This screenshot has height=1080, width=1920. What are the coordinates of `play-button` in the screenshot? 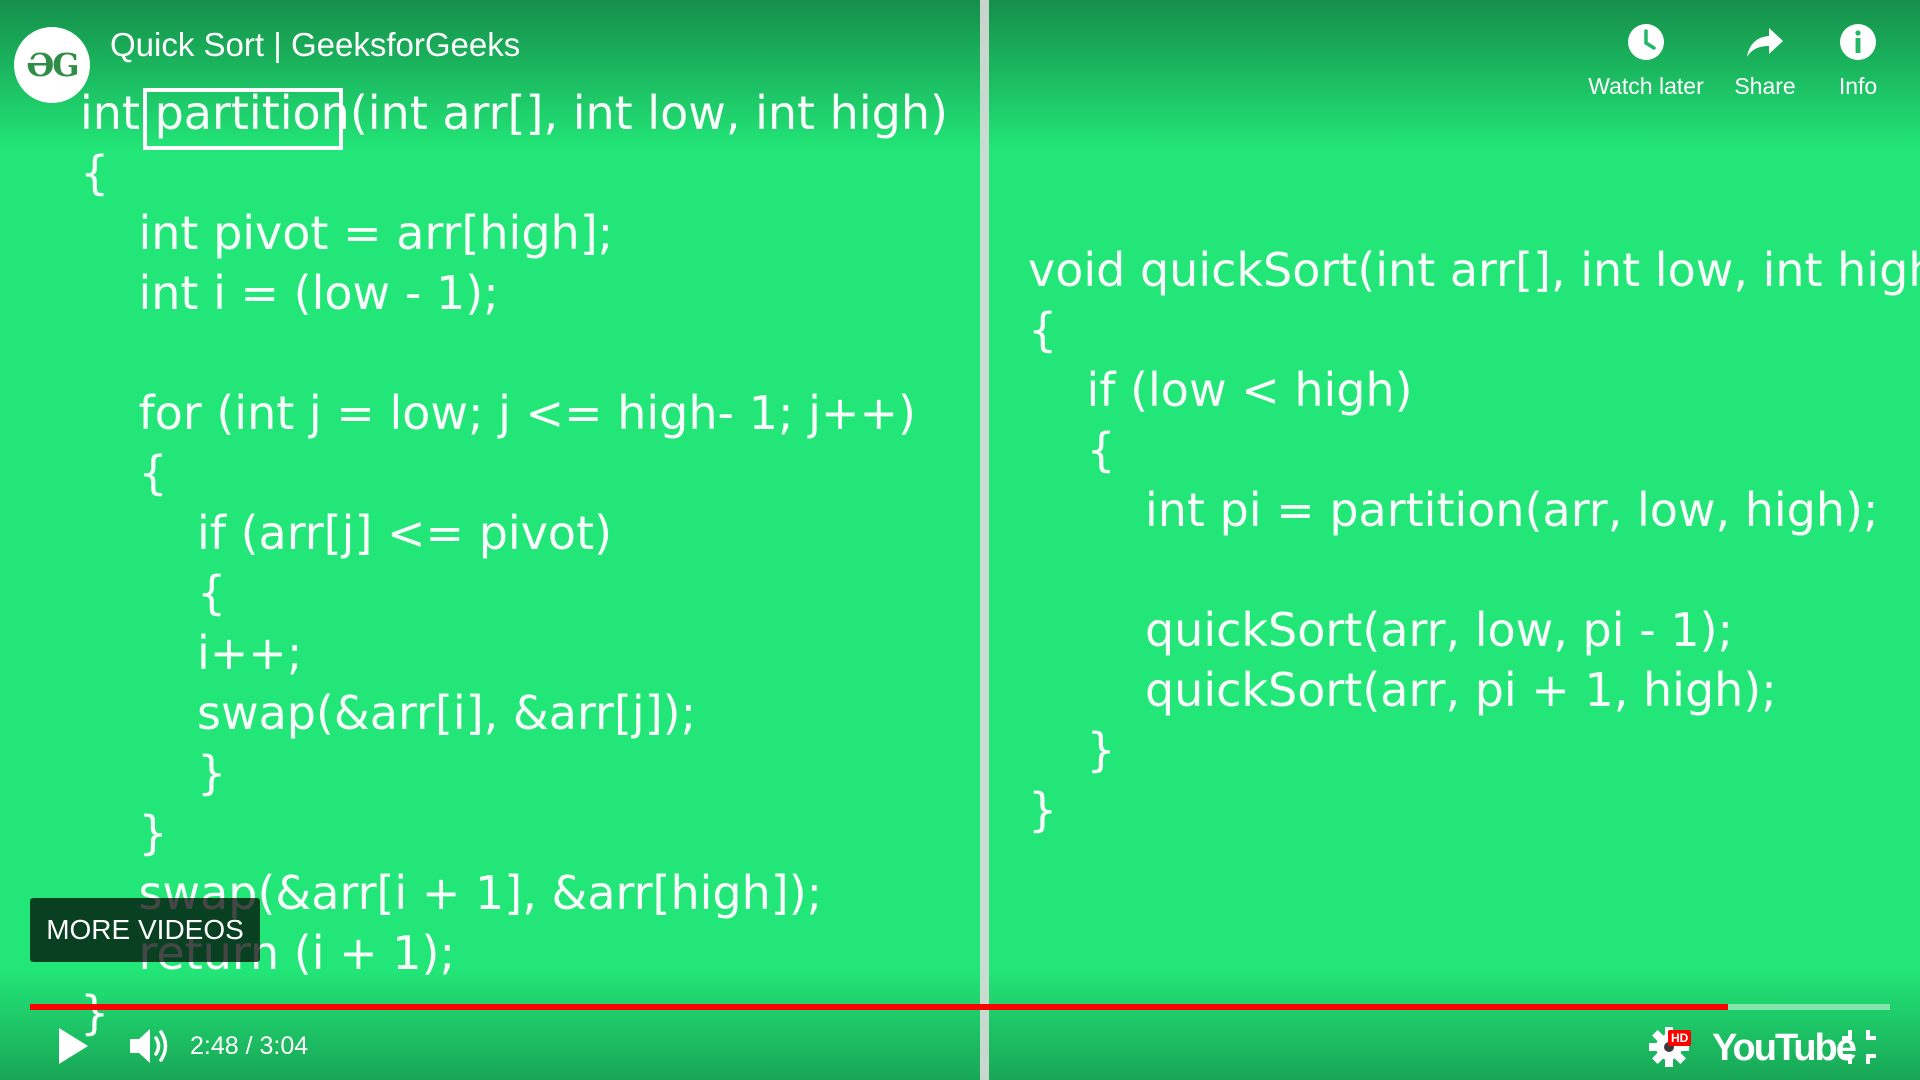 It's located at (73, 1046).